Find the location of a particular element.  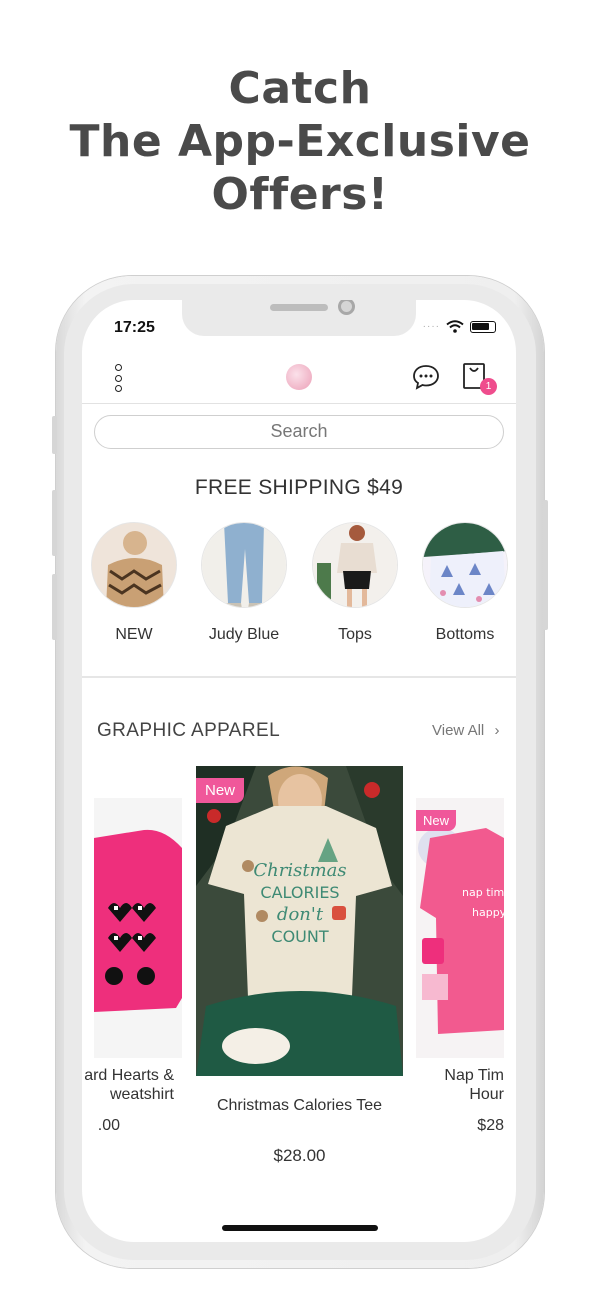

product-price: .00 is located at coordinates (108, 1125).